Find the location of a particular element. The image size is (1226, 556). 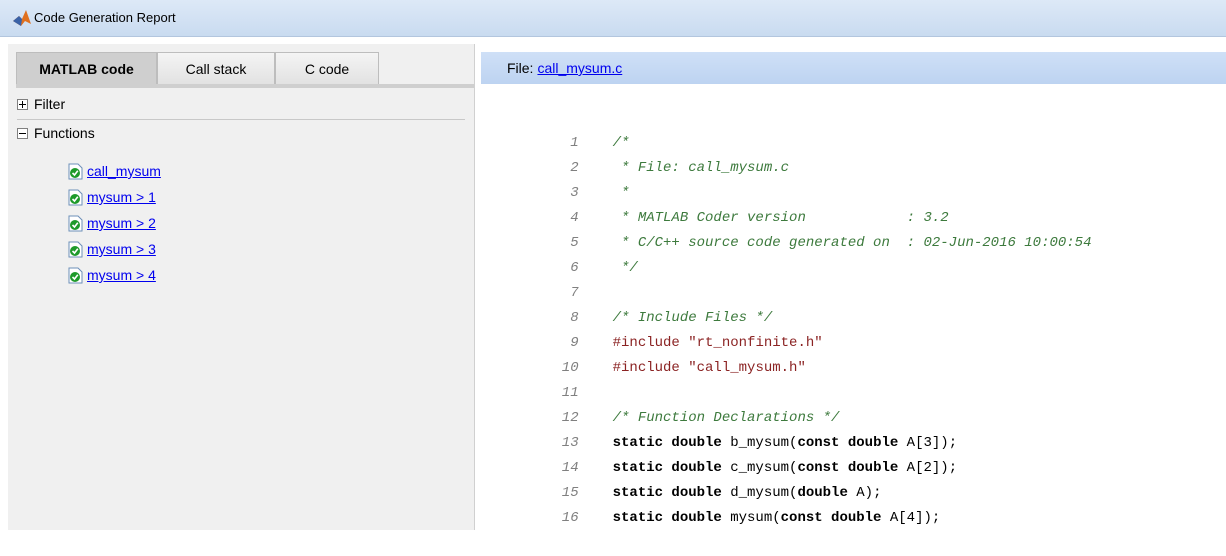

code-line: 6 */ is located at coordinates (559, 253).